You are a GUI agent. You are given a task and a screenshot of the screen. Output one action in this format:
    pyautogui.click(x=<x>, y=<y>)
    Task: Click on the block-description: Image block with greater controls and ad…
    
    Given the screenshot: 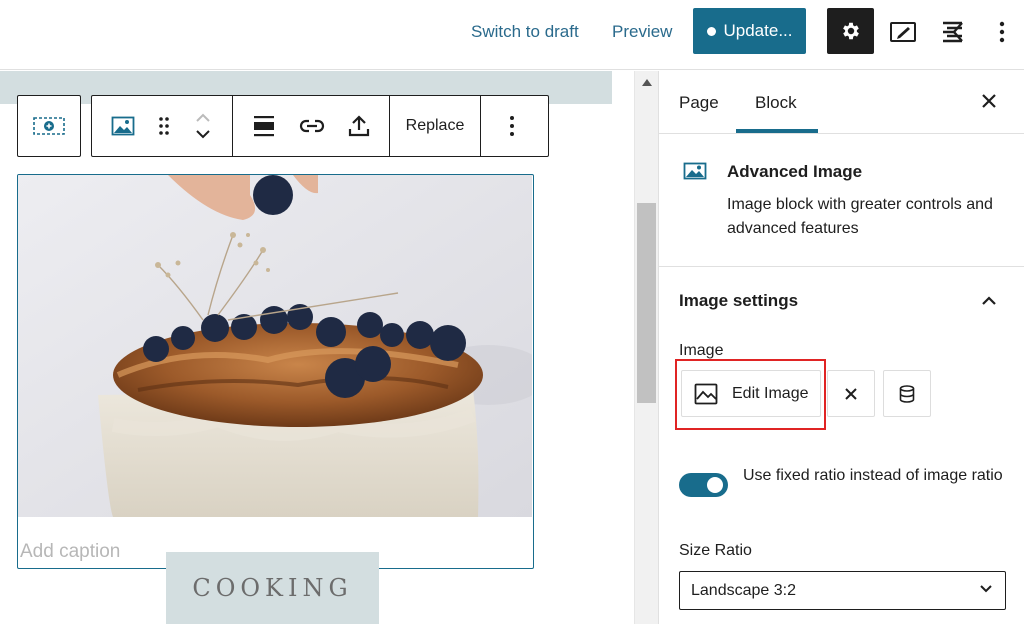 What is the action you would take?
    pyautogui.click(x=860, y=216)
    